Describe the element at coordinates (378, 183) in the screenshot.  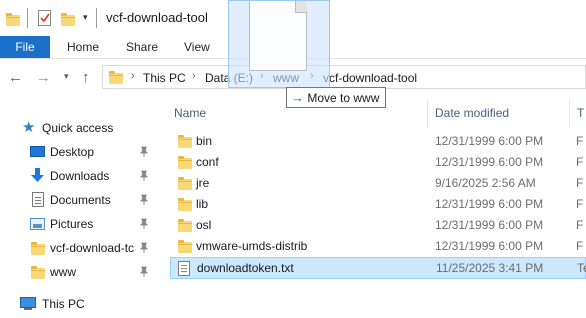
I see `file-row: jre 9/16/2025 2:56 AM F` at that location.